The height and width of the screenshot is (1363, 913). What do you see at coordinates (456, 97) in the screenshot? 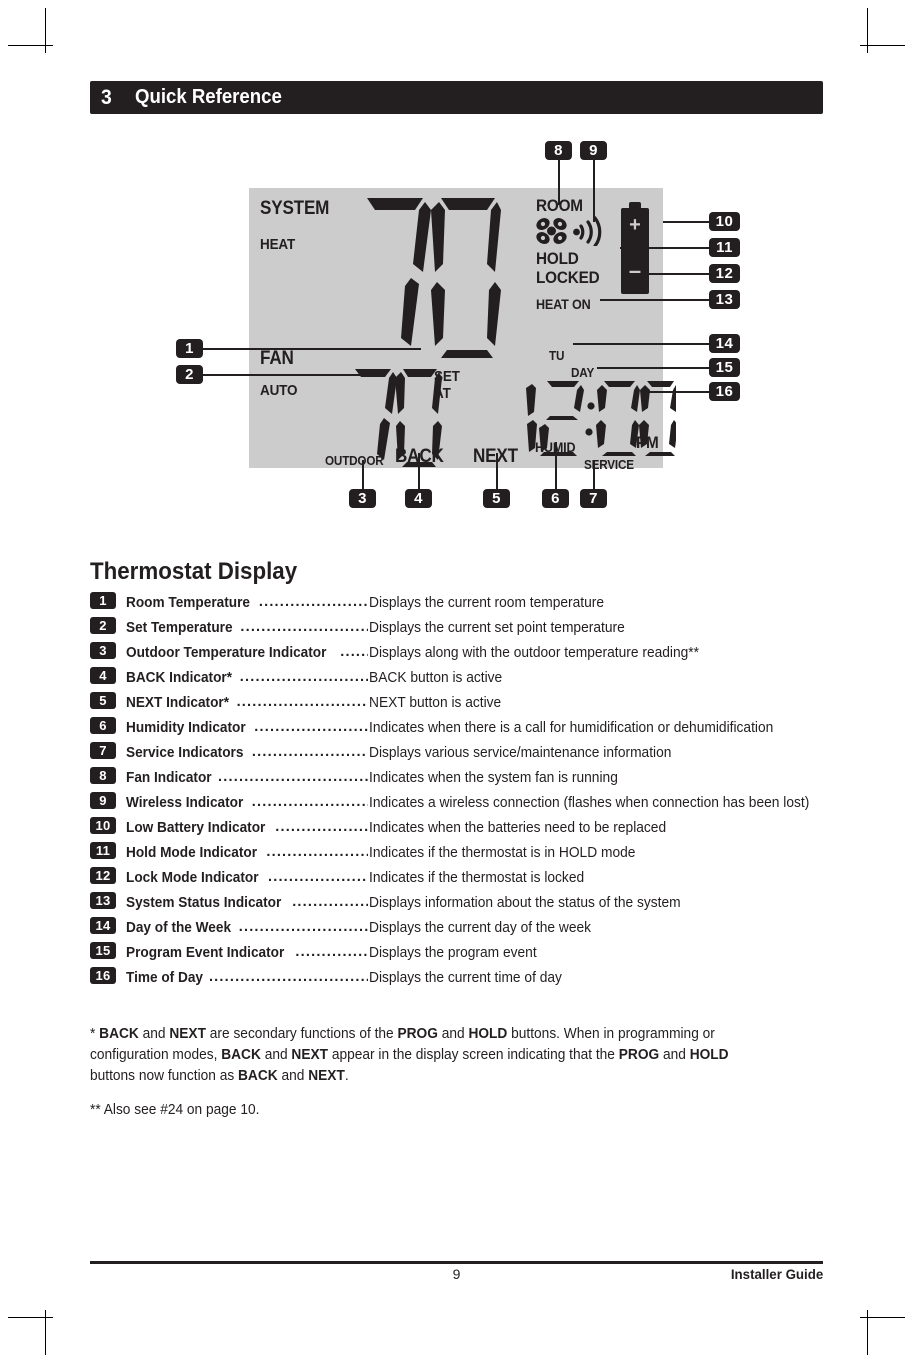
I see `chapter-header-bar: 3 Quick Reference` at bounding box center [456, 97].